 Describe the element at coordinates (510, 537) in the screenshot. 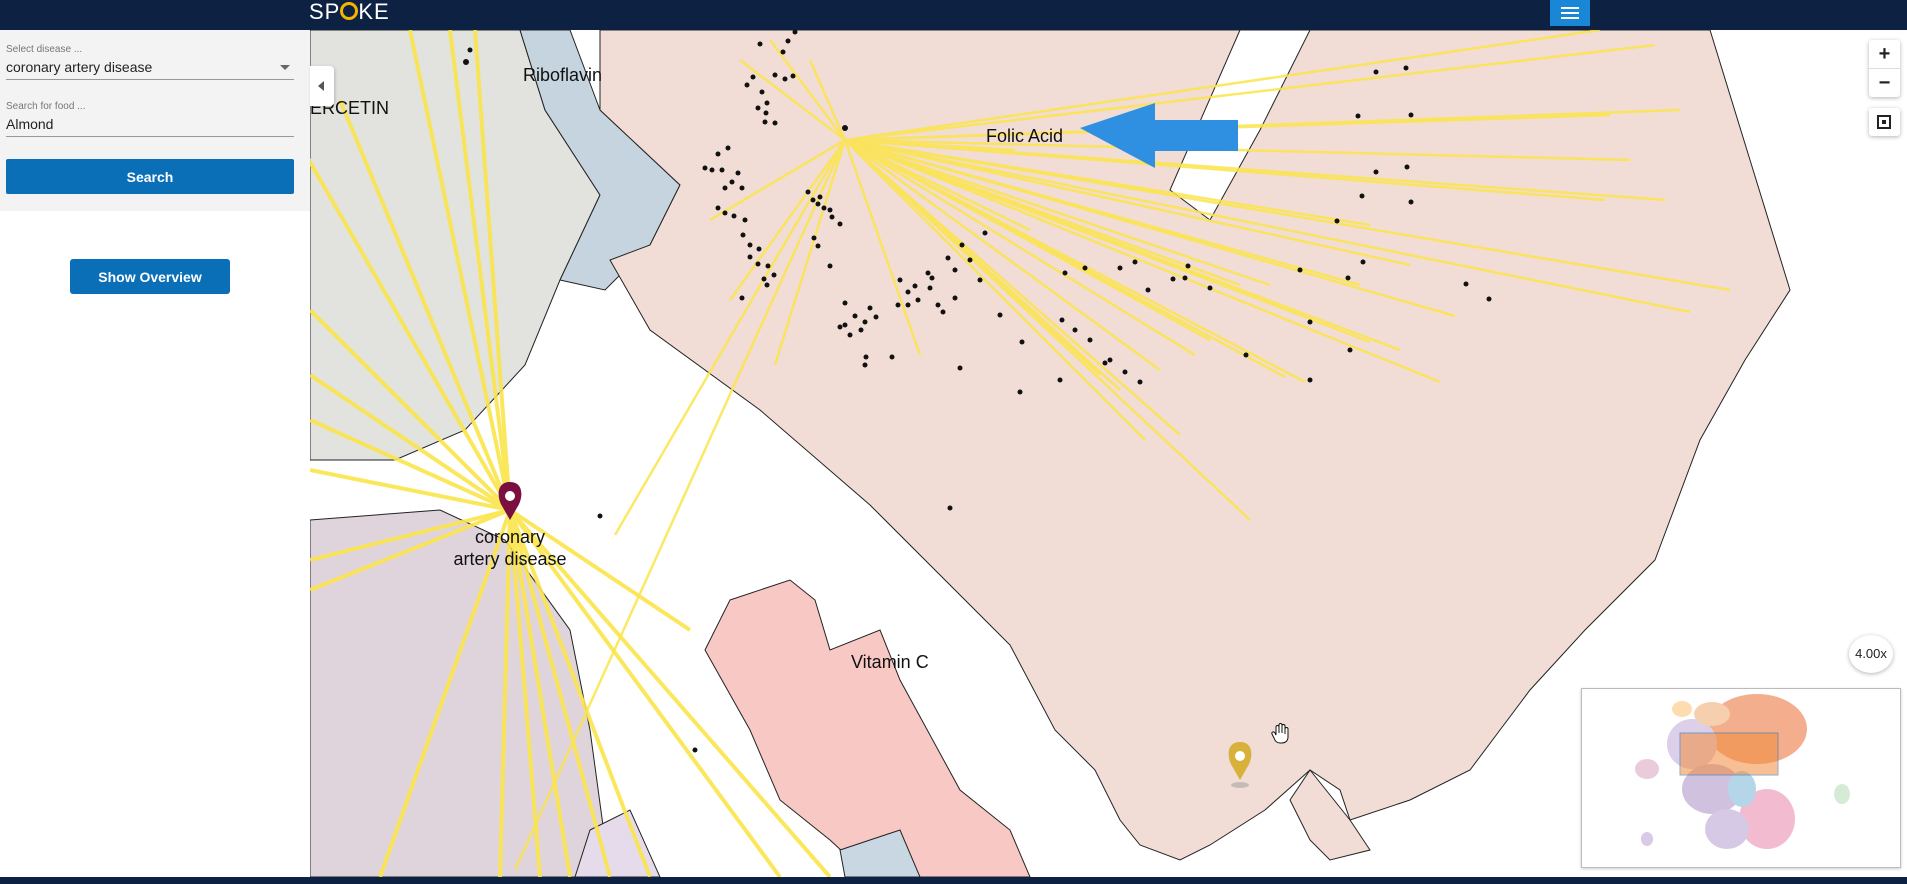

I see `disease-label-line1: coronary` at that location.